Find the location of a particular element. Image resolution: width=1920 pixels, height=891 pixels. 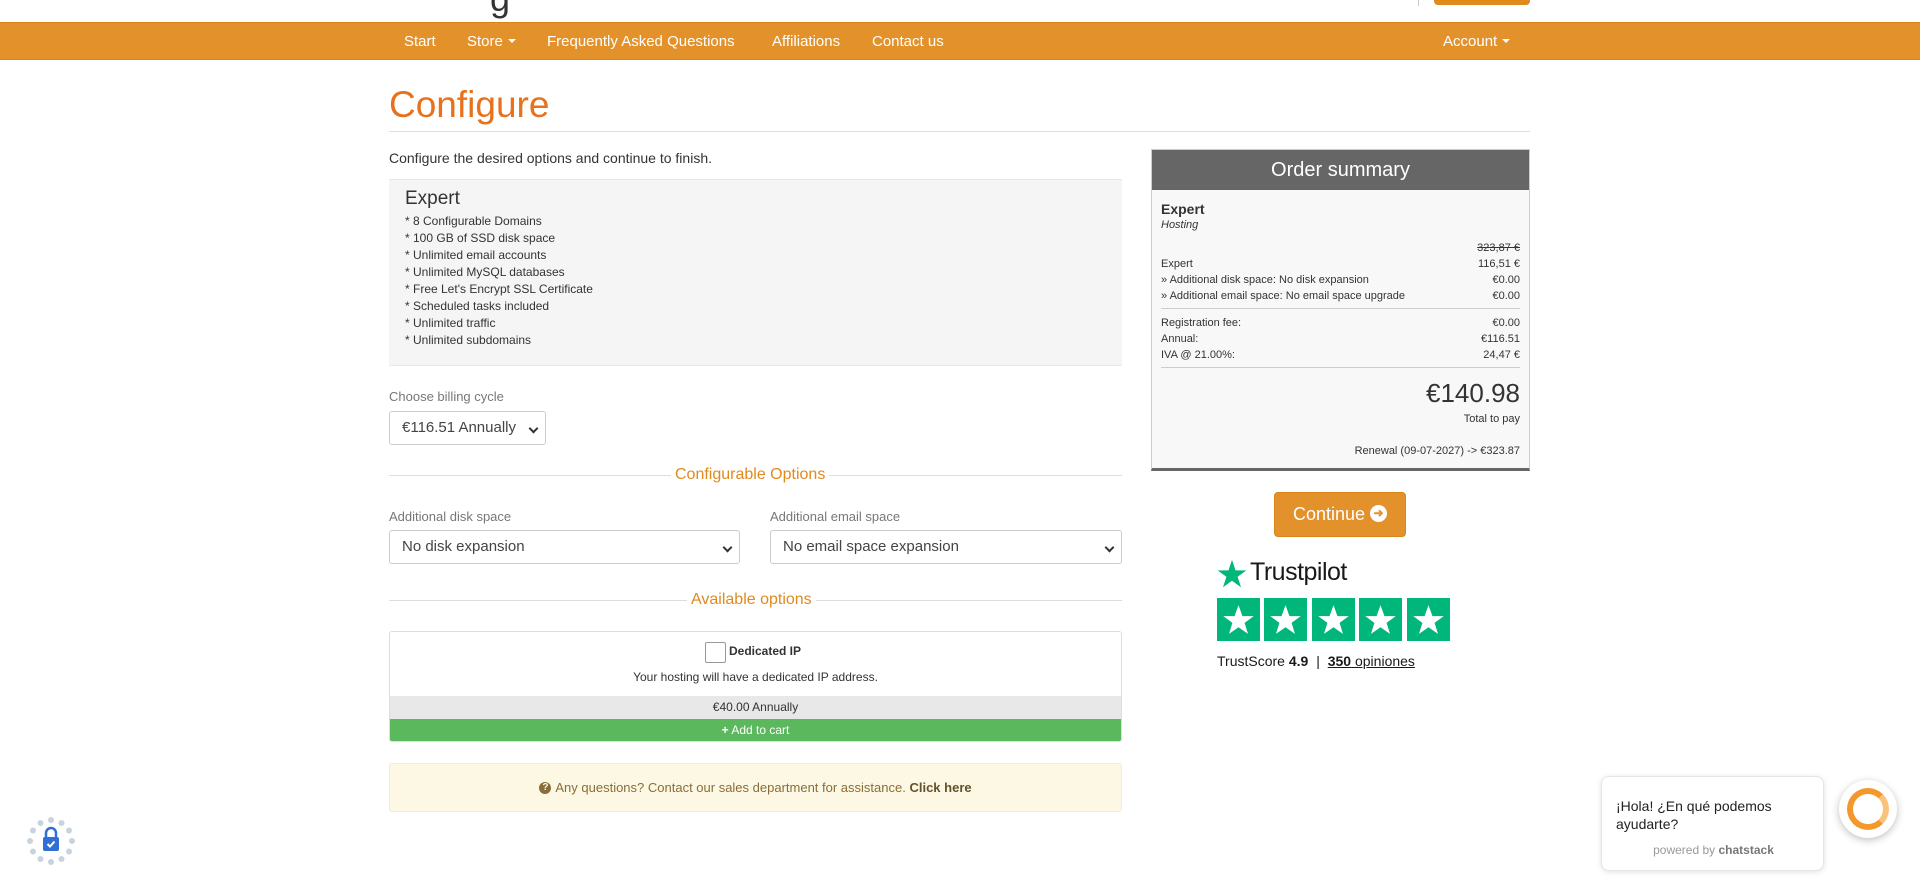

disk-space-select: No disk expansion is located at coordinates (564, 547).